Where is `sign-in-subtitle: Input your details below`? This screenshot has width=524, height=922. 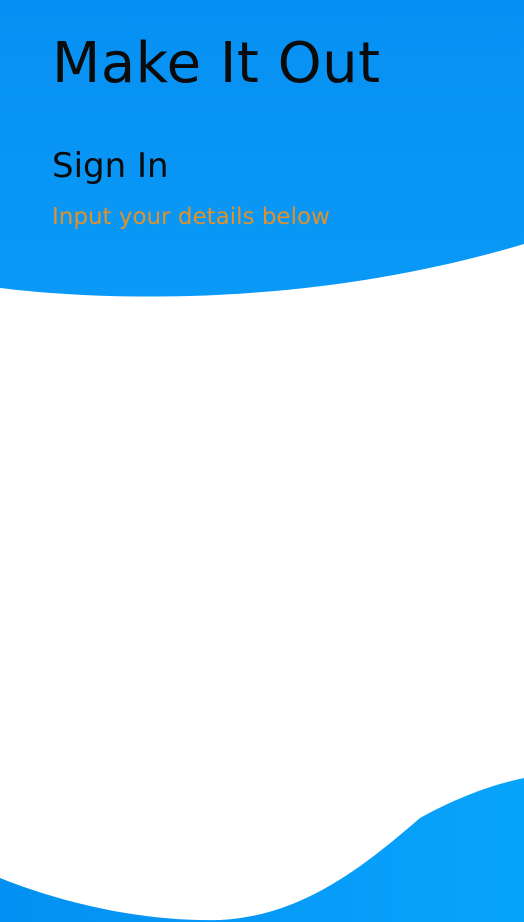
sign-in-subtitle: Input your details below is located at coordinates (191, 217).